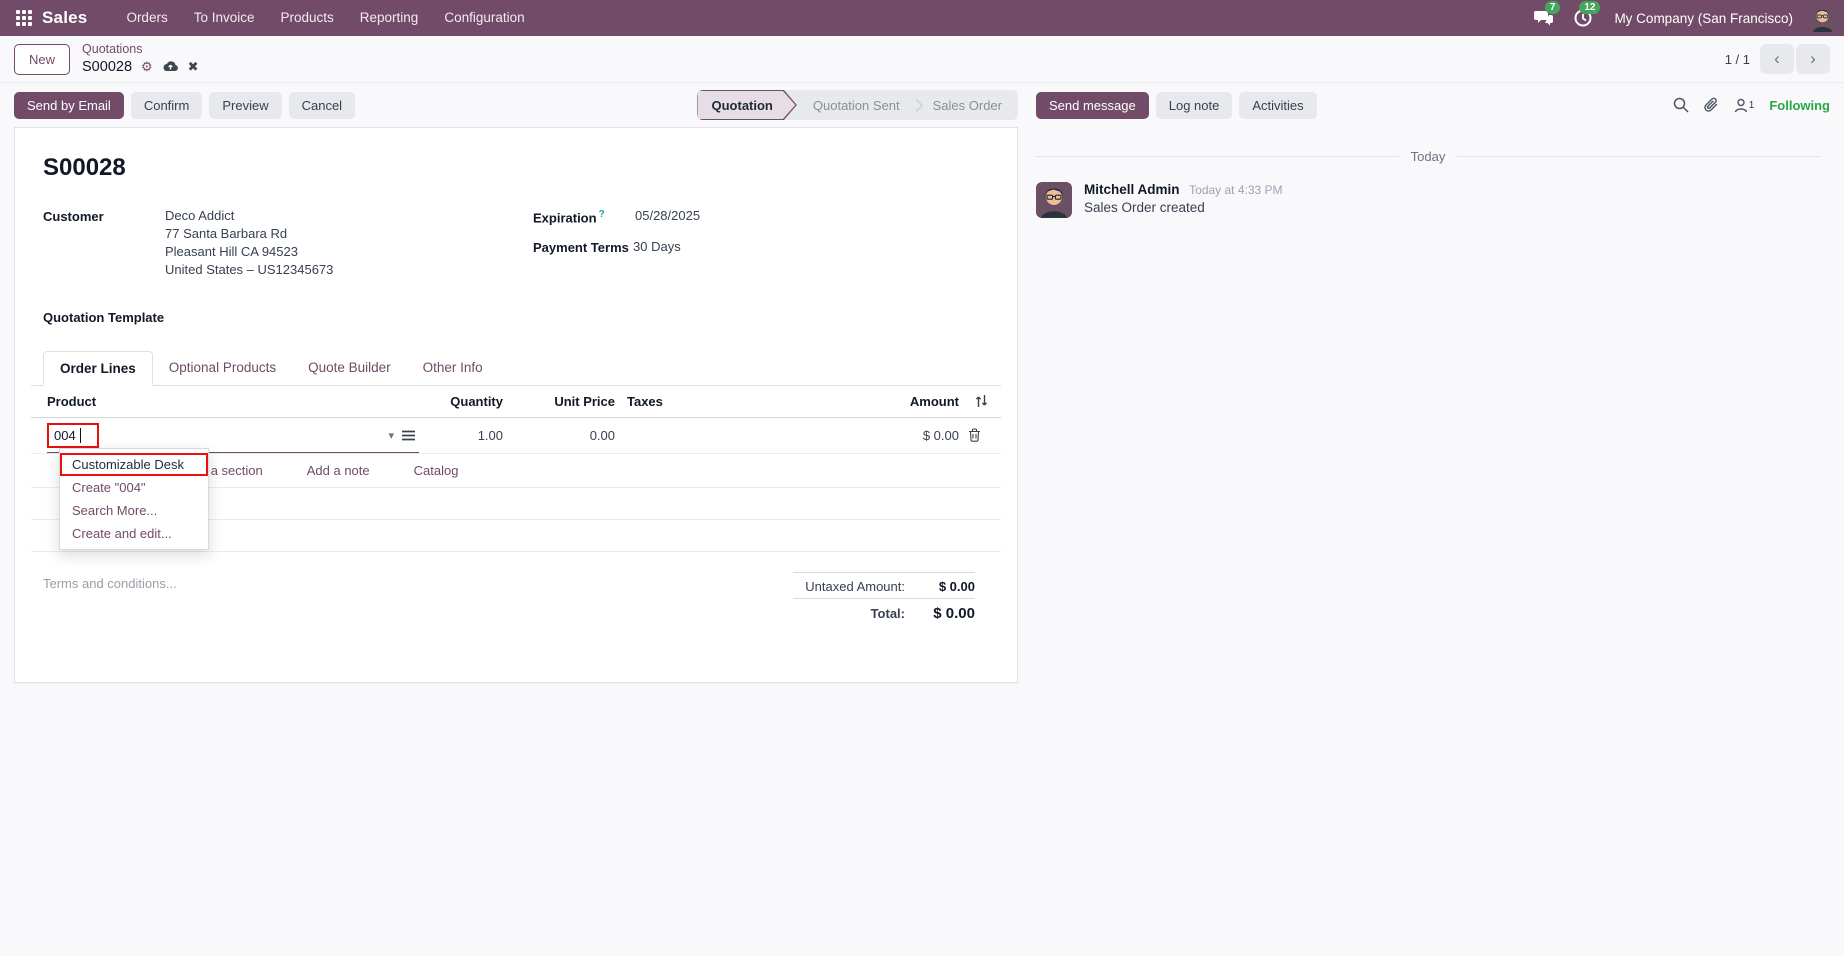 This screenshot has width=1844, height=956. What do you see at coordinates (1822, 18) in the screenshot?
I see `user-avatar` at bounding box center [1822, 18].